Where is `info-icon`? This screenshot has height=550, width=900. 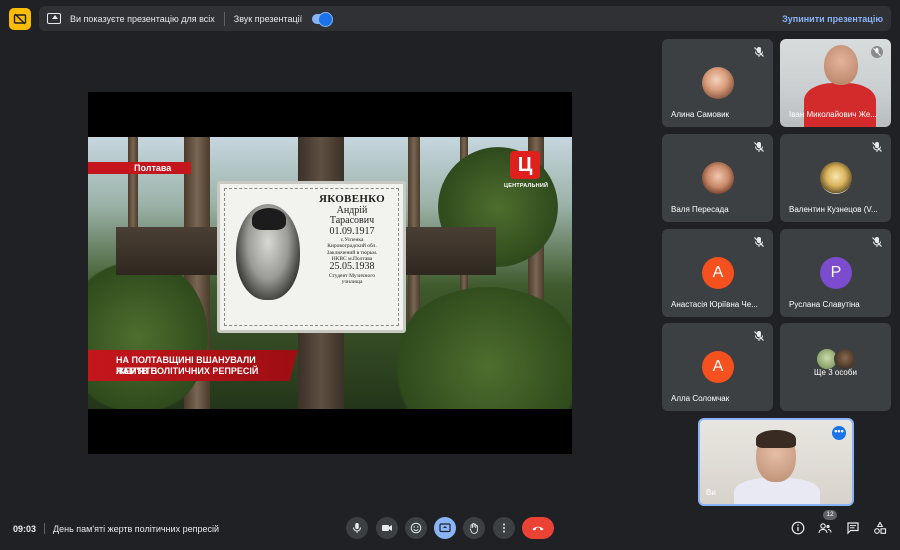 info-icon is located at coordinates (798, 528).